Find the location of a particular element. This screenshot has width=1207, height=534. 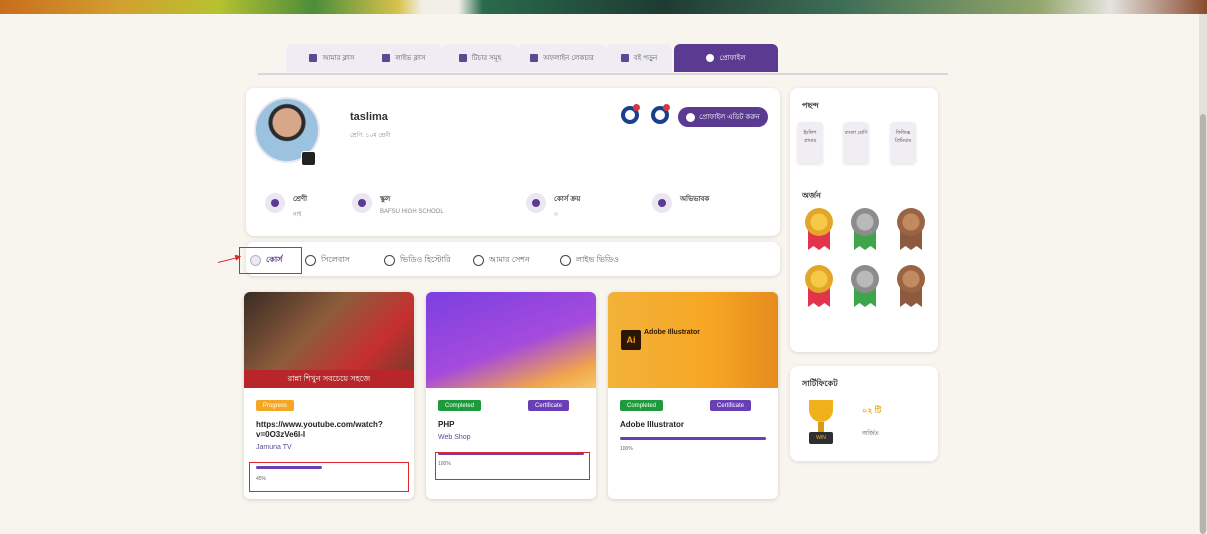

filter-my-session: আমার সেশন is located at coordinates (501, 260).